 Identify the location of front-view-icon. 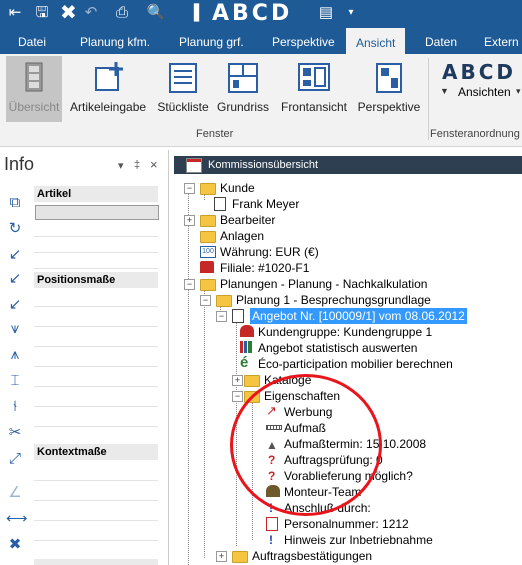
(314, 77).